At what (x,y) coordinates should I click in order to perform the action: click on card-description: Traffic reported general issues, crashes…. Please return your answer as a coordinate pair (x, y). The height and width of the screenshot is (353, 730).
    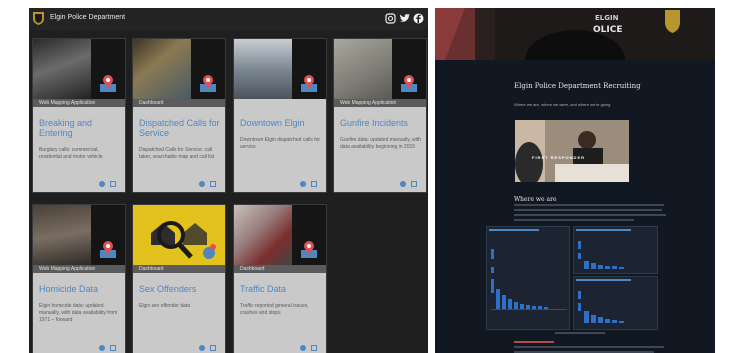
    Looking at the image, I should click on (274, 309).